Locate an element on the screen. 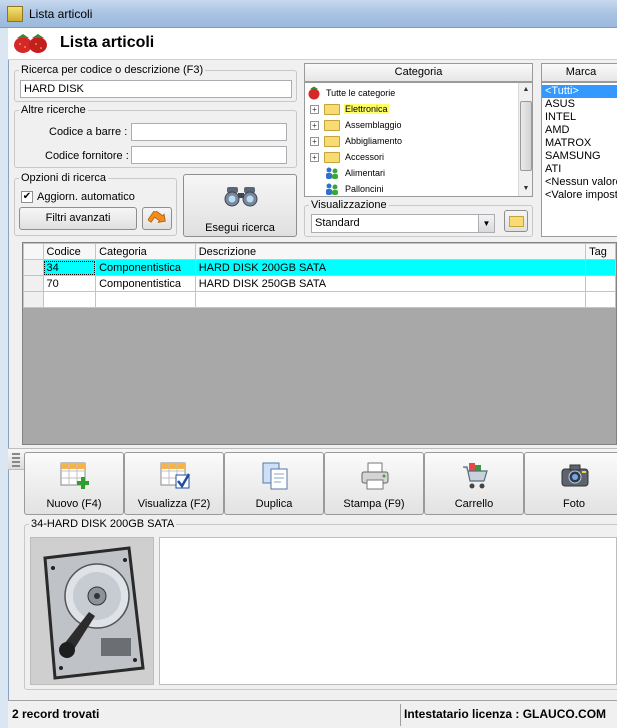  table-row: 34 Componentistica HARD DISK 200GB SATA is located at coordinates (319, 267).